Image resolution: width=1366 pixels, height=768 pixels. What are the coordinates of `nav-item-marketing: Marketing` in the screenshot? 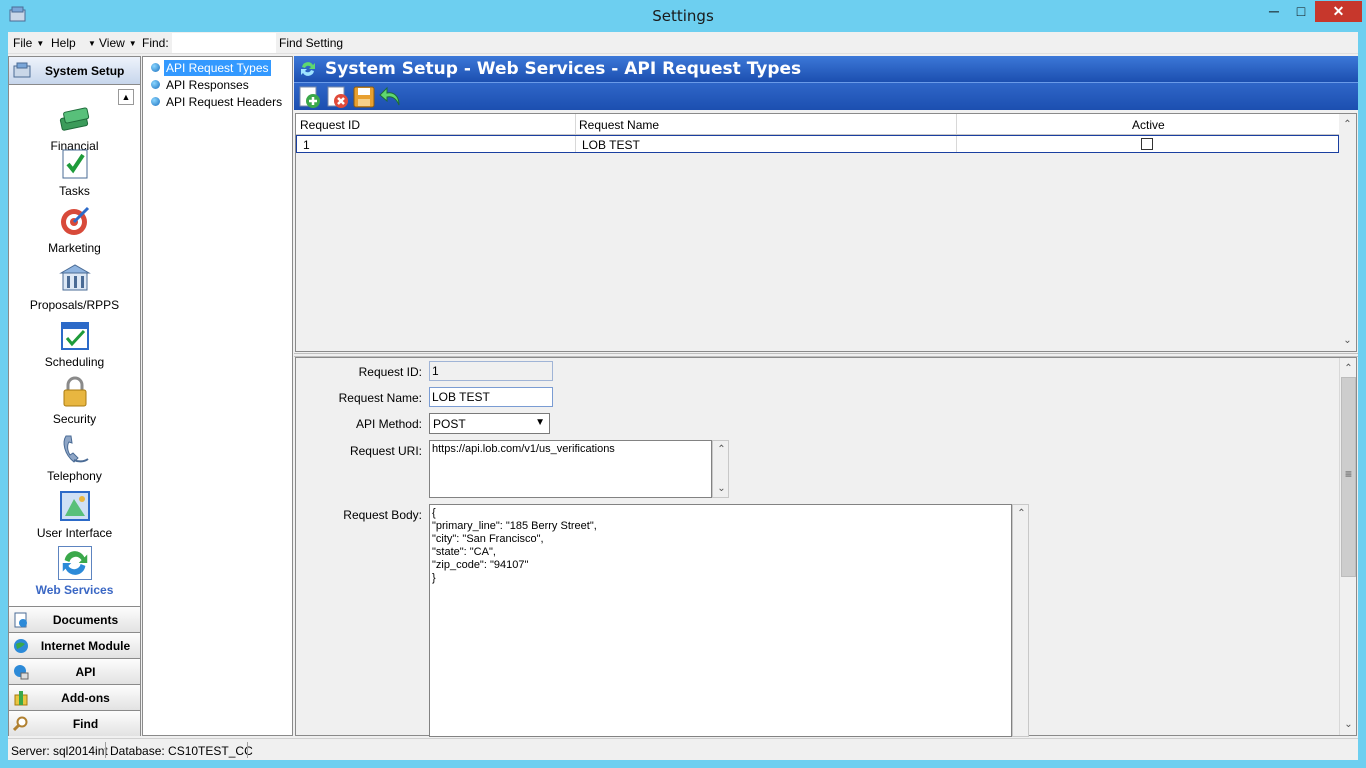 It's located at (74, 229).